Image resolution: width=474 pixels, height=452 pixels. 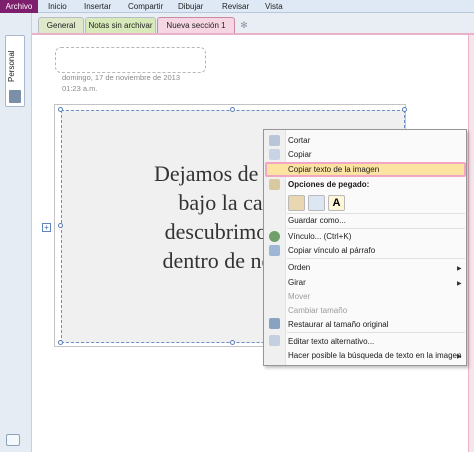 I want to click on menu-item-orden: Orden, so click(x=299, y=267).